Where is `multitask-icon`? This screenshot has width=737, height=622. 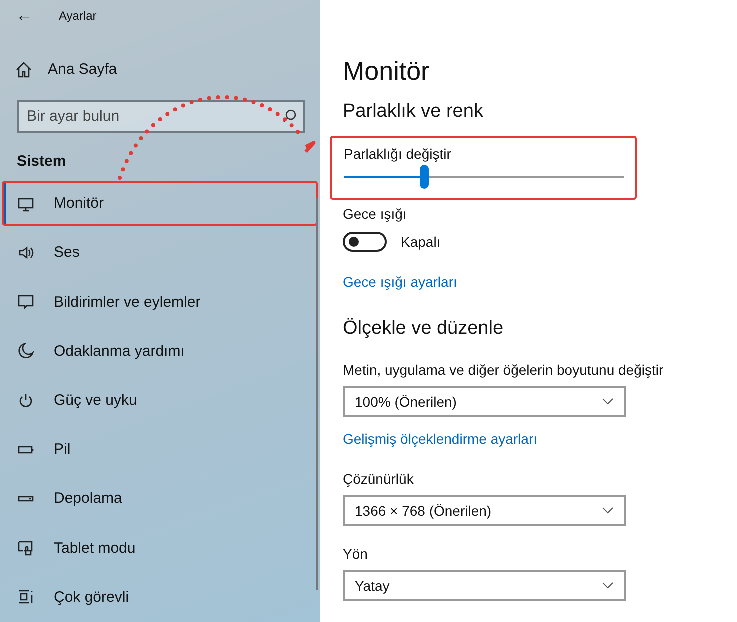 multitask-icon is located at coordinates (26, 597).